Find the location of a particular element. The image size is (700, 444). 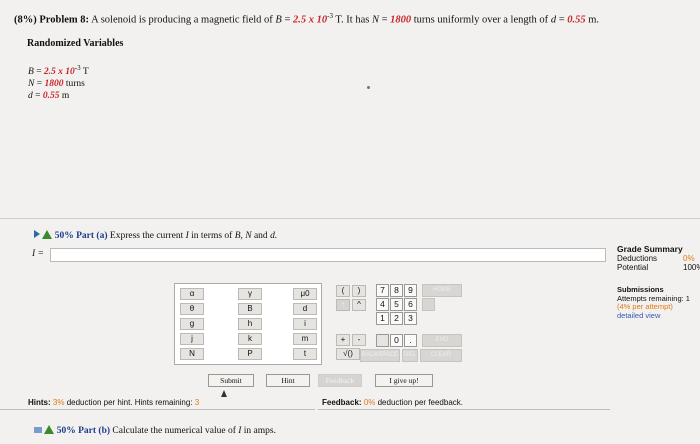

expand-arrow-icon is located at coordinates (37, 234).